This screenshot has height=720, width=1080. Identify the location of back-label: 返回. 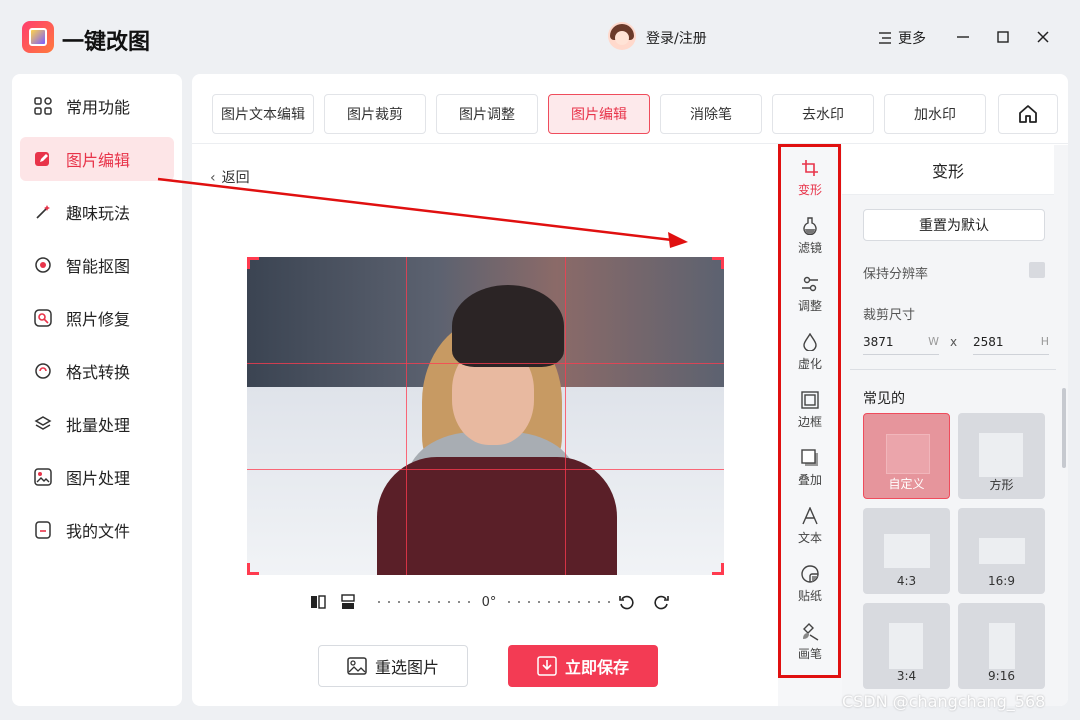
(235, 178).